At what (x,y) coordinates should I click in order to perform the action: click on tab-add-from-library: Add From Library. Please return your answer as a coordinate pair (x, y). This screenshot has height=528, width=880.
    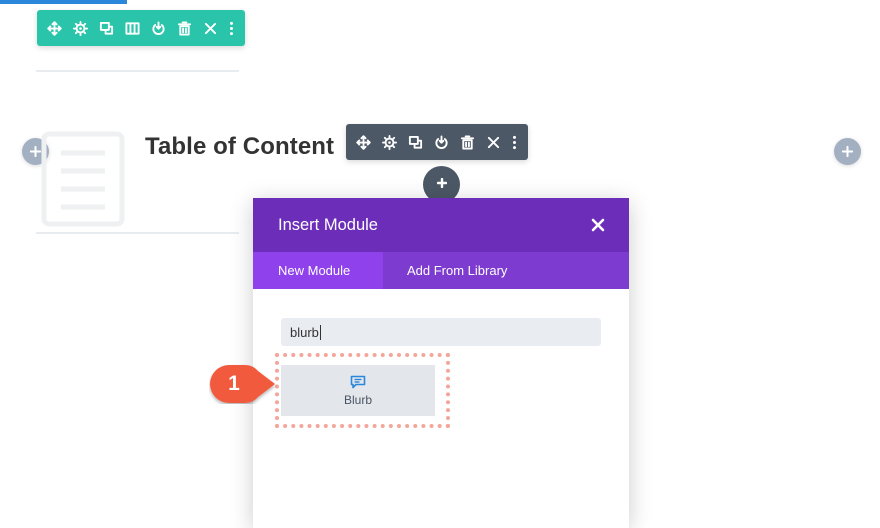
    Looking at the image, I should click on (457, 270).